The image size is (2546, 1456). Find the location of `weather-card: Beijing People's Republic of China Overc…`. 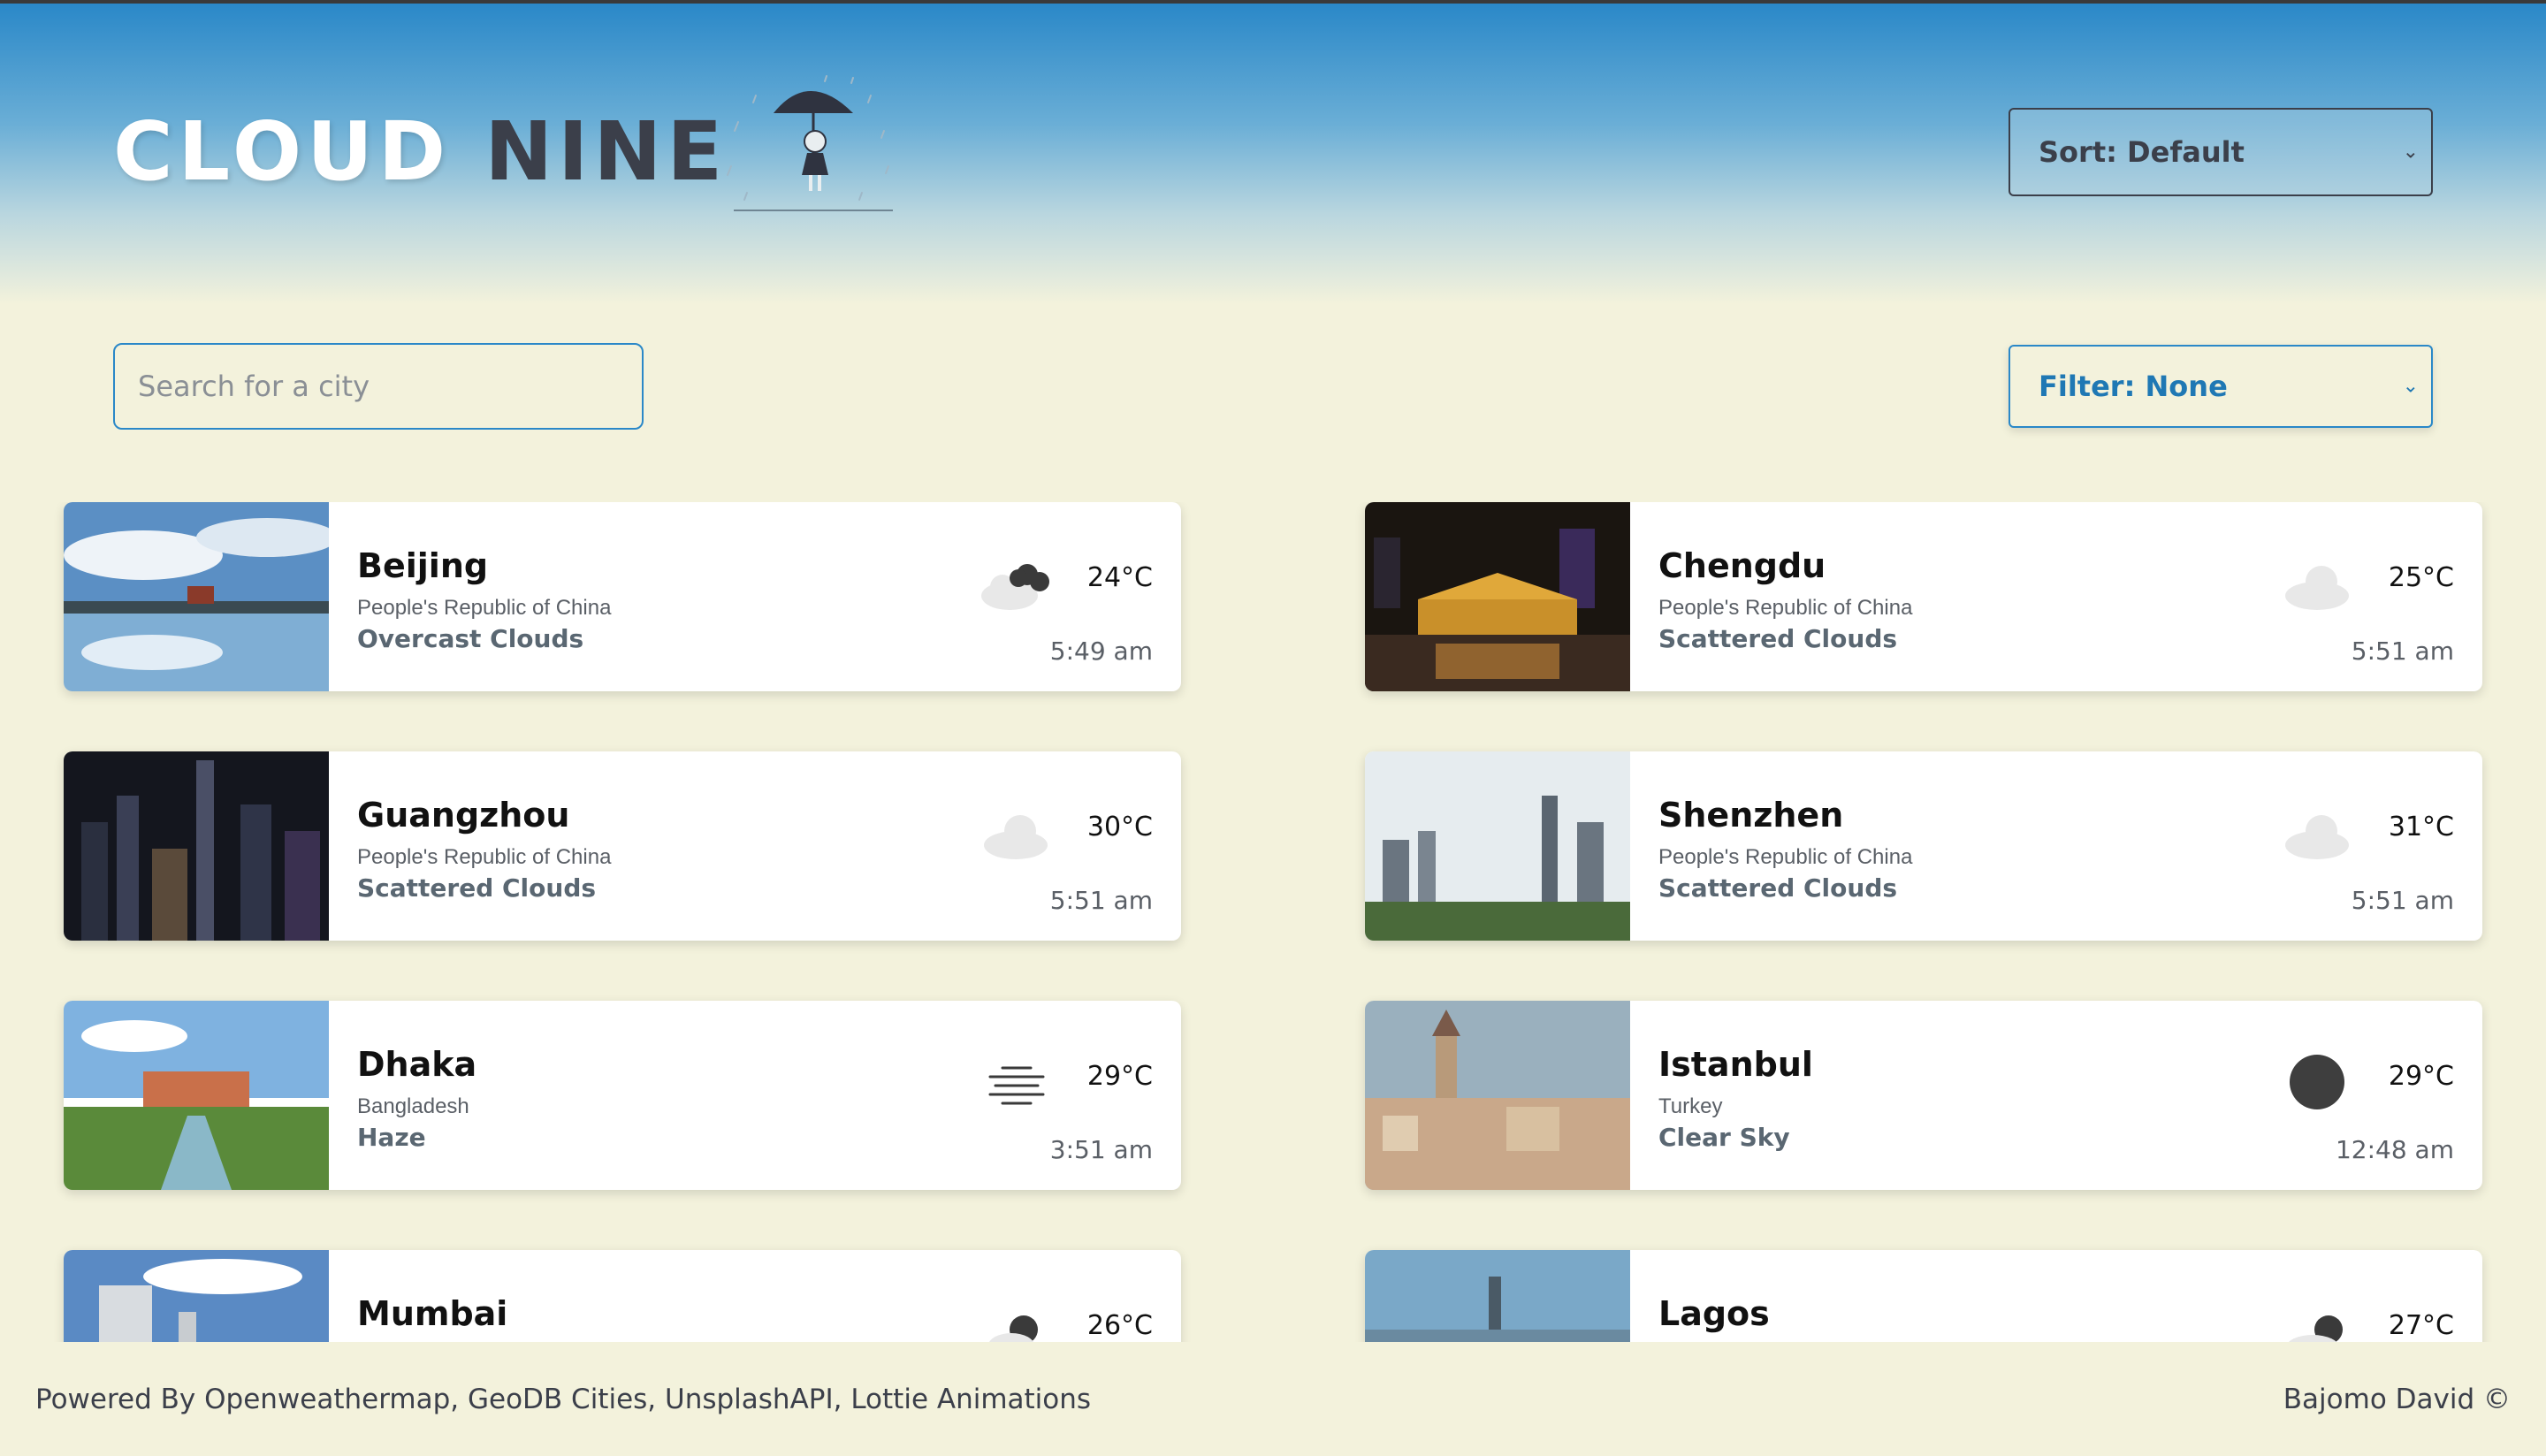

weather-card: Beijing People's Republic of China Overc… is located at coordinates (622, 596).